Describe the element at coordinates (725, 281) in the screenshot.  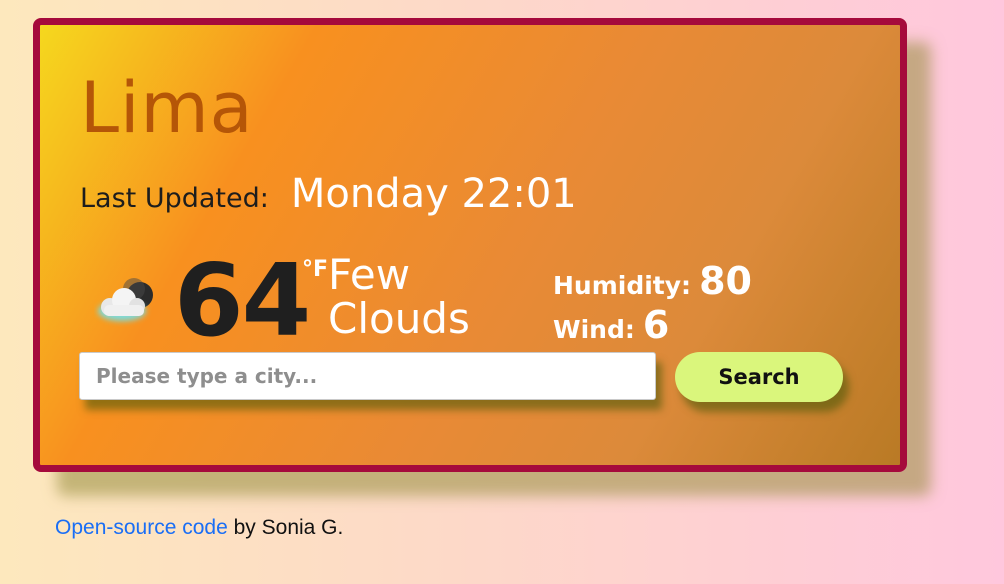
I see `humidity-value: 80` at that location.